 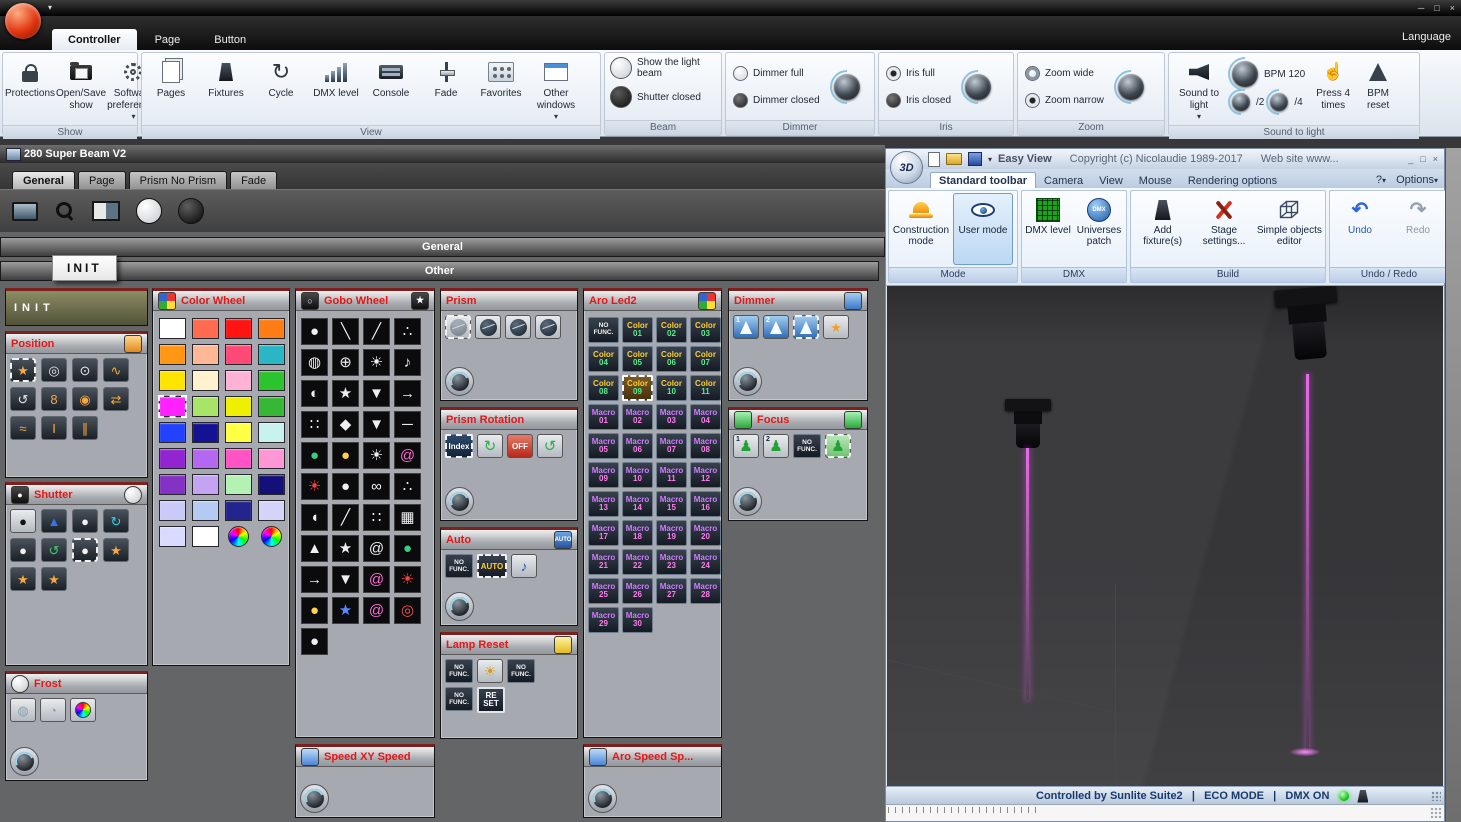 I want to click on aro-led2-button: Color 05, so click(x=637, y=359).